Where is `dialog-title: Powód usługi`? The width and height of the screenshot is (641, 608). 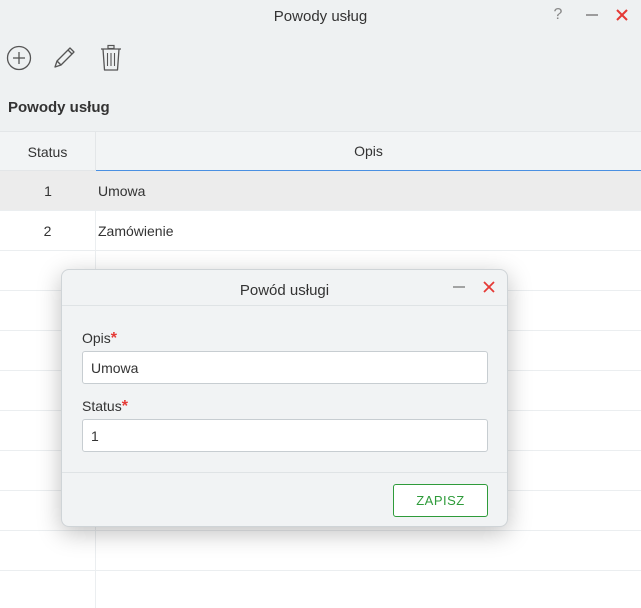
dialog-title: Powód usługi is located at coordinates (284, 290).